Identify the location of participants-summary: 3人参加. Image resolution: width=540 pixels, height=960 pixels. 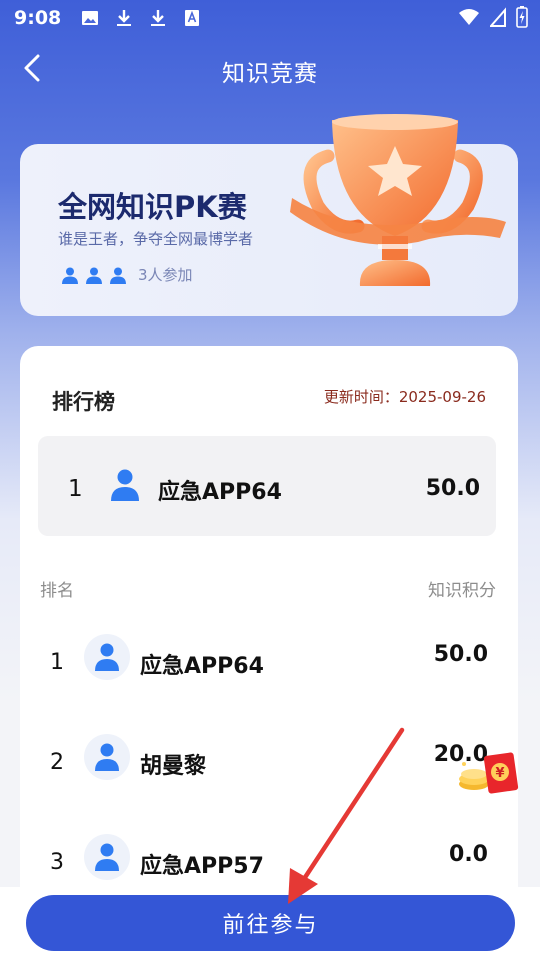
(126, 274).